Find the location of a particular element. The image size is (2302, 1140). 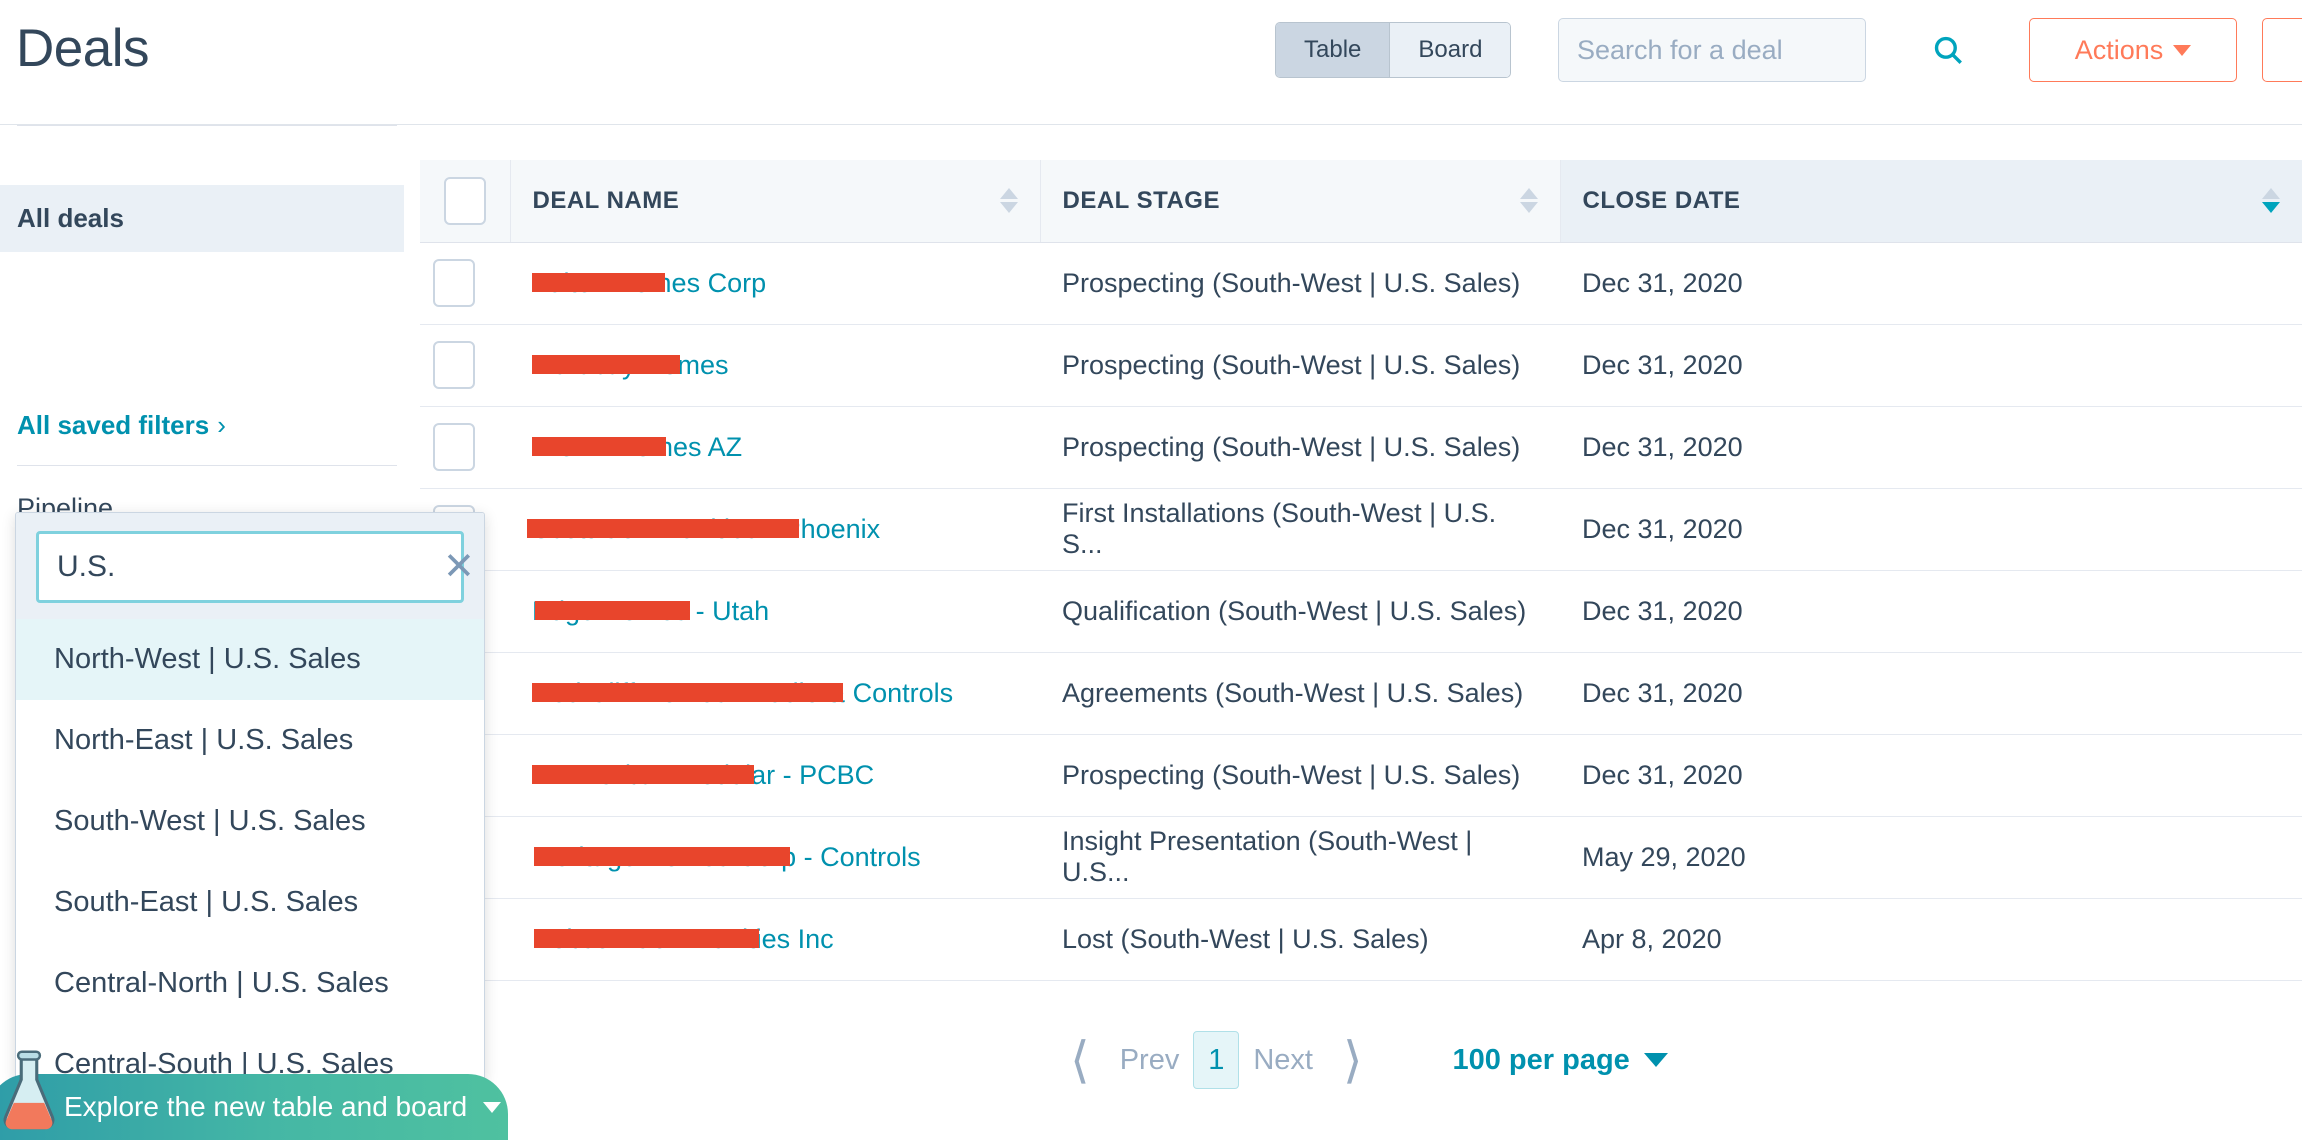

select-all-checkbox is located at coordinates (464, 200).